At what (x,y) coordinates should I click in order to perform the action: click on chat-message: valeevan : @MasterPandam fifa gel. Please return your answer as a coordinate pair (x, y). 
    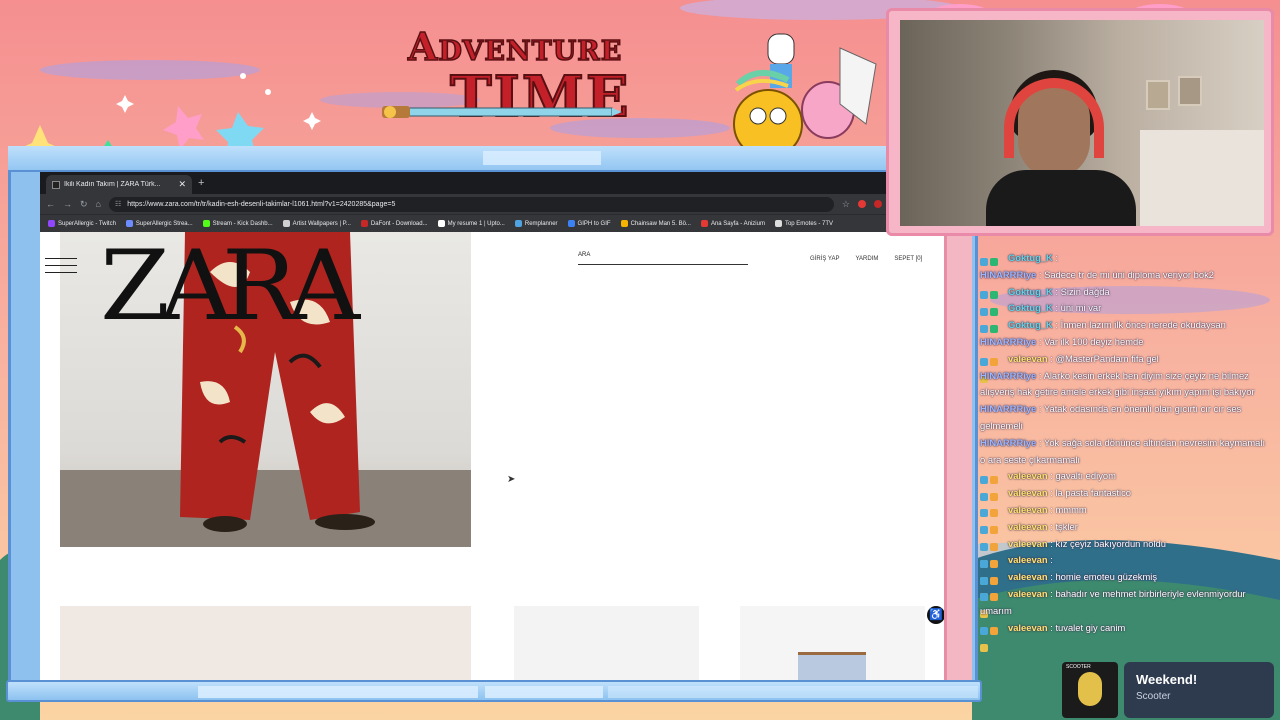
    Looking at the image, I should click on (1125, 367).